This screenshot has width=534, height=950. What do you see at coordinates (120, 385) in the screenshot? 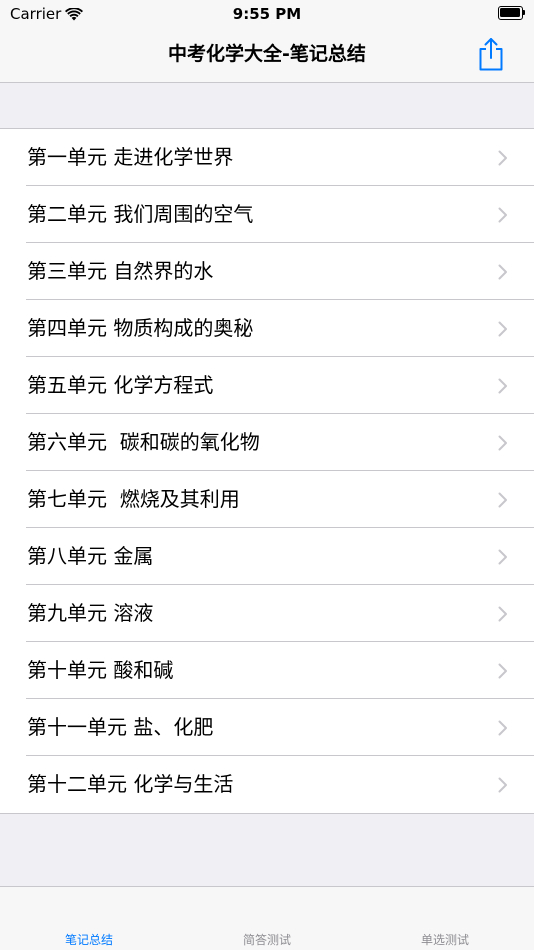
I see `list-item-label: 第五单元 化学方程式` at bounding box center [120, 385].